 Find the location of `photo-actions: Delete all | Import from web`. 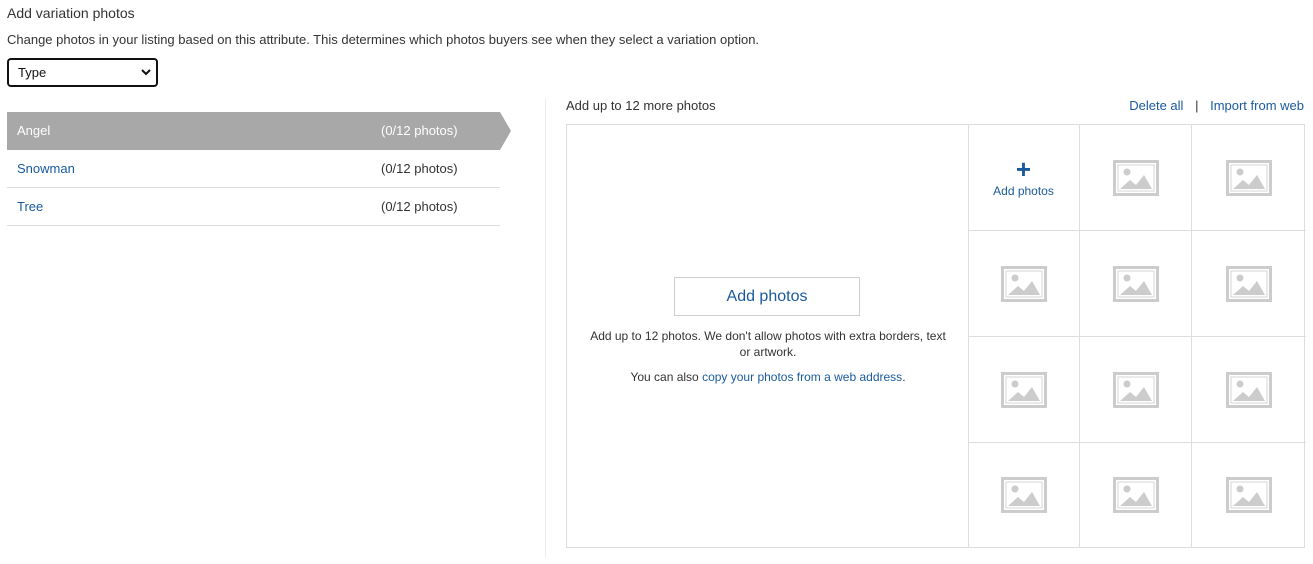

photo-actions: Delete all | Import from web is located at coordinates (1216, 105).